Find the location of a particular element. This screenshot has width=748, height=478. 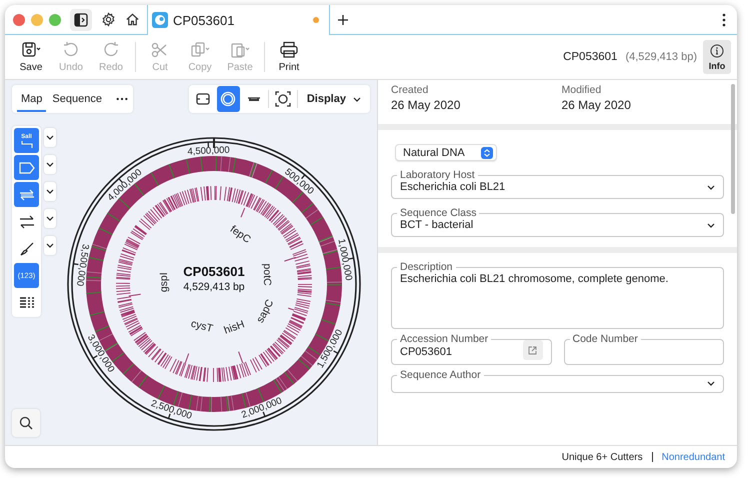

grid-icon is located at coordinates (27, 302).